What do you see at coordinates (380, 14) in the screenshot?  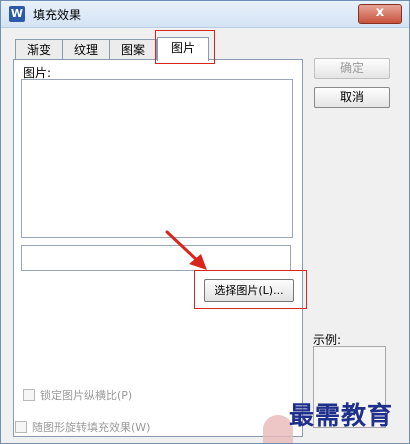 I see `close-button: x` at bounding box center [380, 14].